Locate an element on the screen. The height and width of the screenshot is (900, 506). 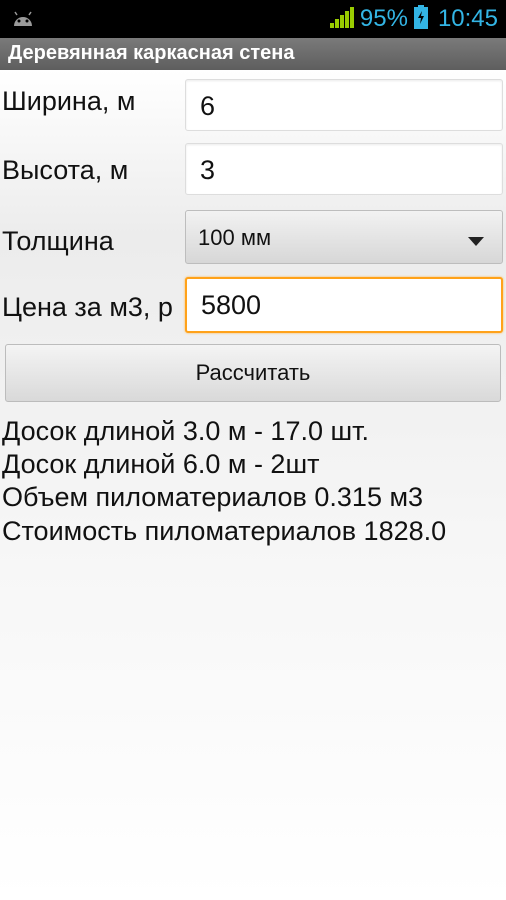
title-bar: Деревянная каркасная стена is located at coordinates (253, 54).